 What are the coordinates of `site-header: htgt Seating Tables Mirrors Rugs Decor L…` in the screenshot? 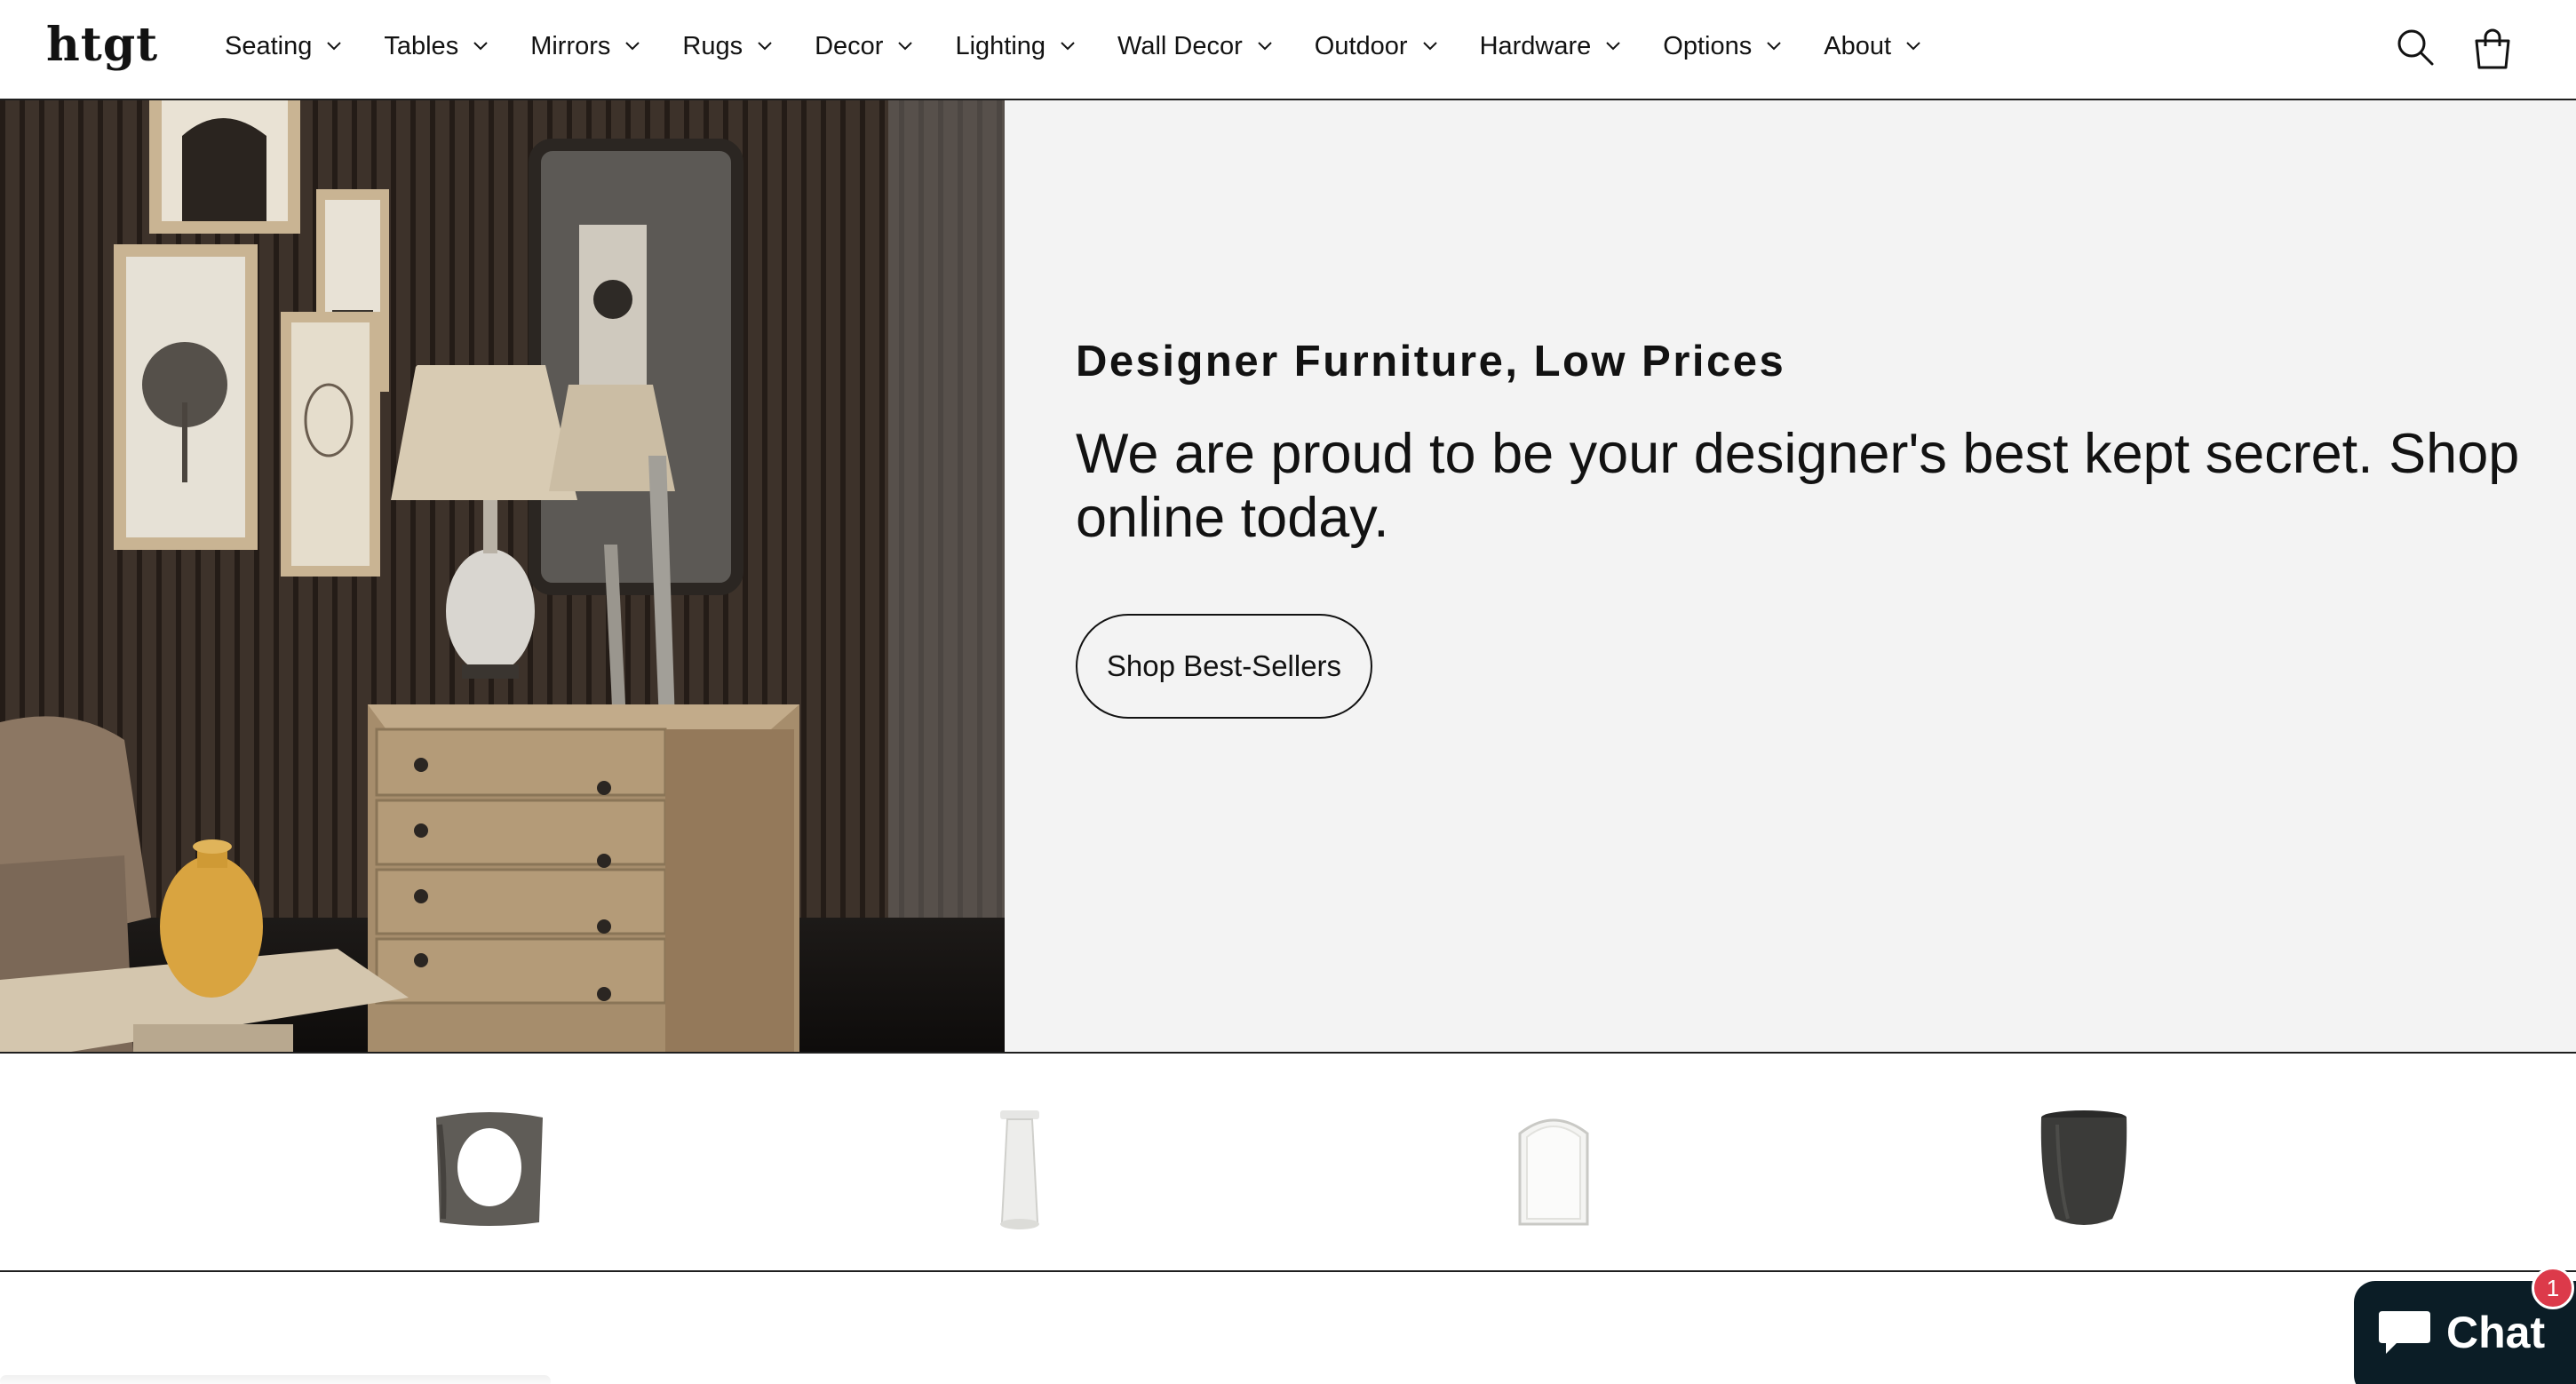 It's located at (1288, 50).